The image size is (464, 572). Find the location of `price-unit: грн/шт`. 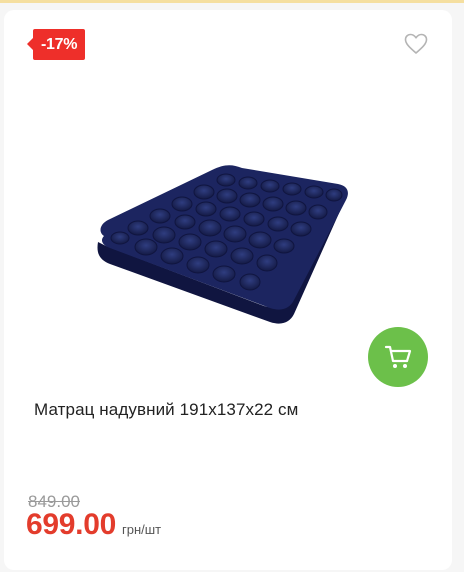

price-unit: грн/шт is located at coordinates (141, 529).